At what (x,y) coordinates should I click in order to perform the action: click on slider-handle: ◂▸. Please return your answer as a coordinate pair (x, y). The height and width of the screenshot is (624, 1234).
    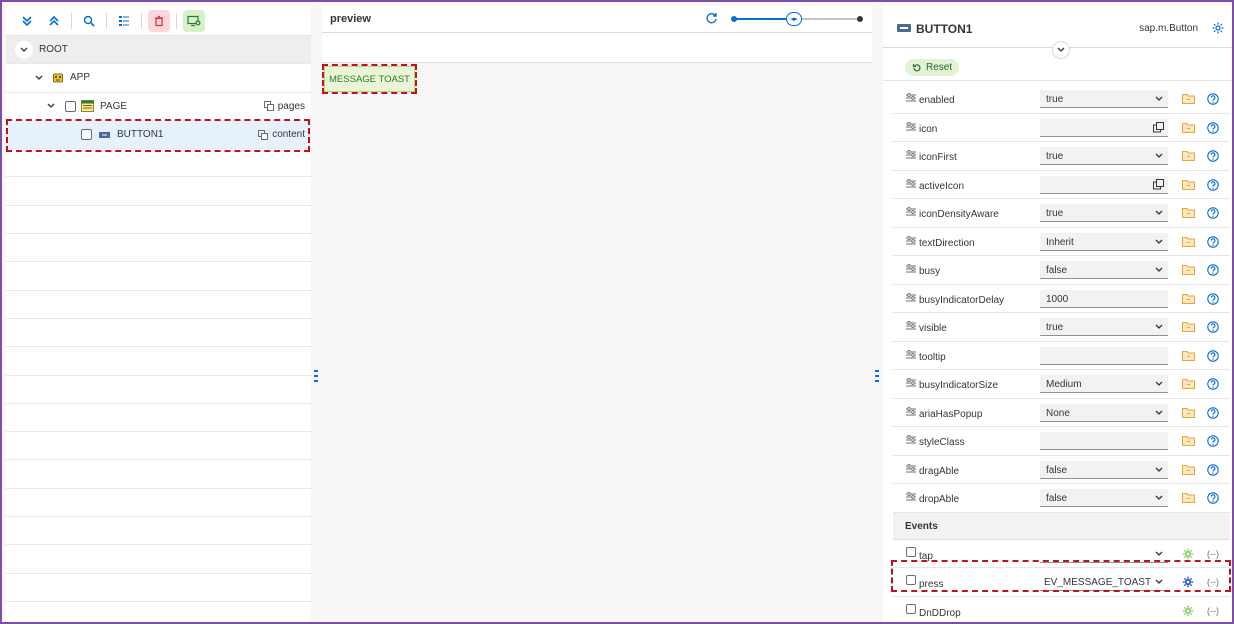
    Looking at the image, I should click on (794, 19).